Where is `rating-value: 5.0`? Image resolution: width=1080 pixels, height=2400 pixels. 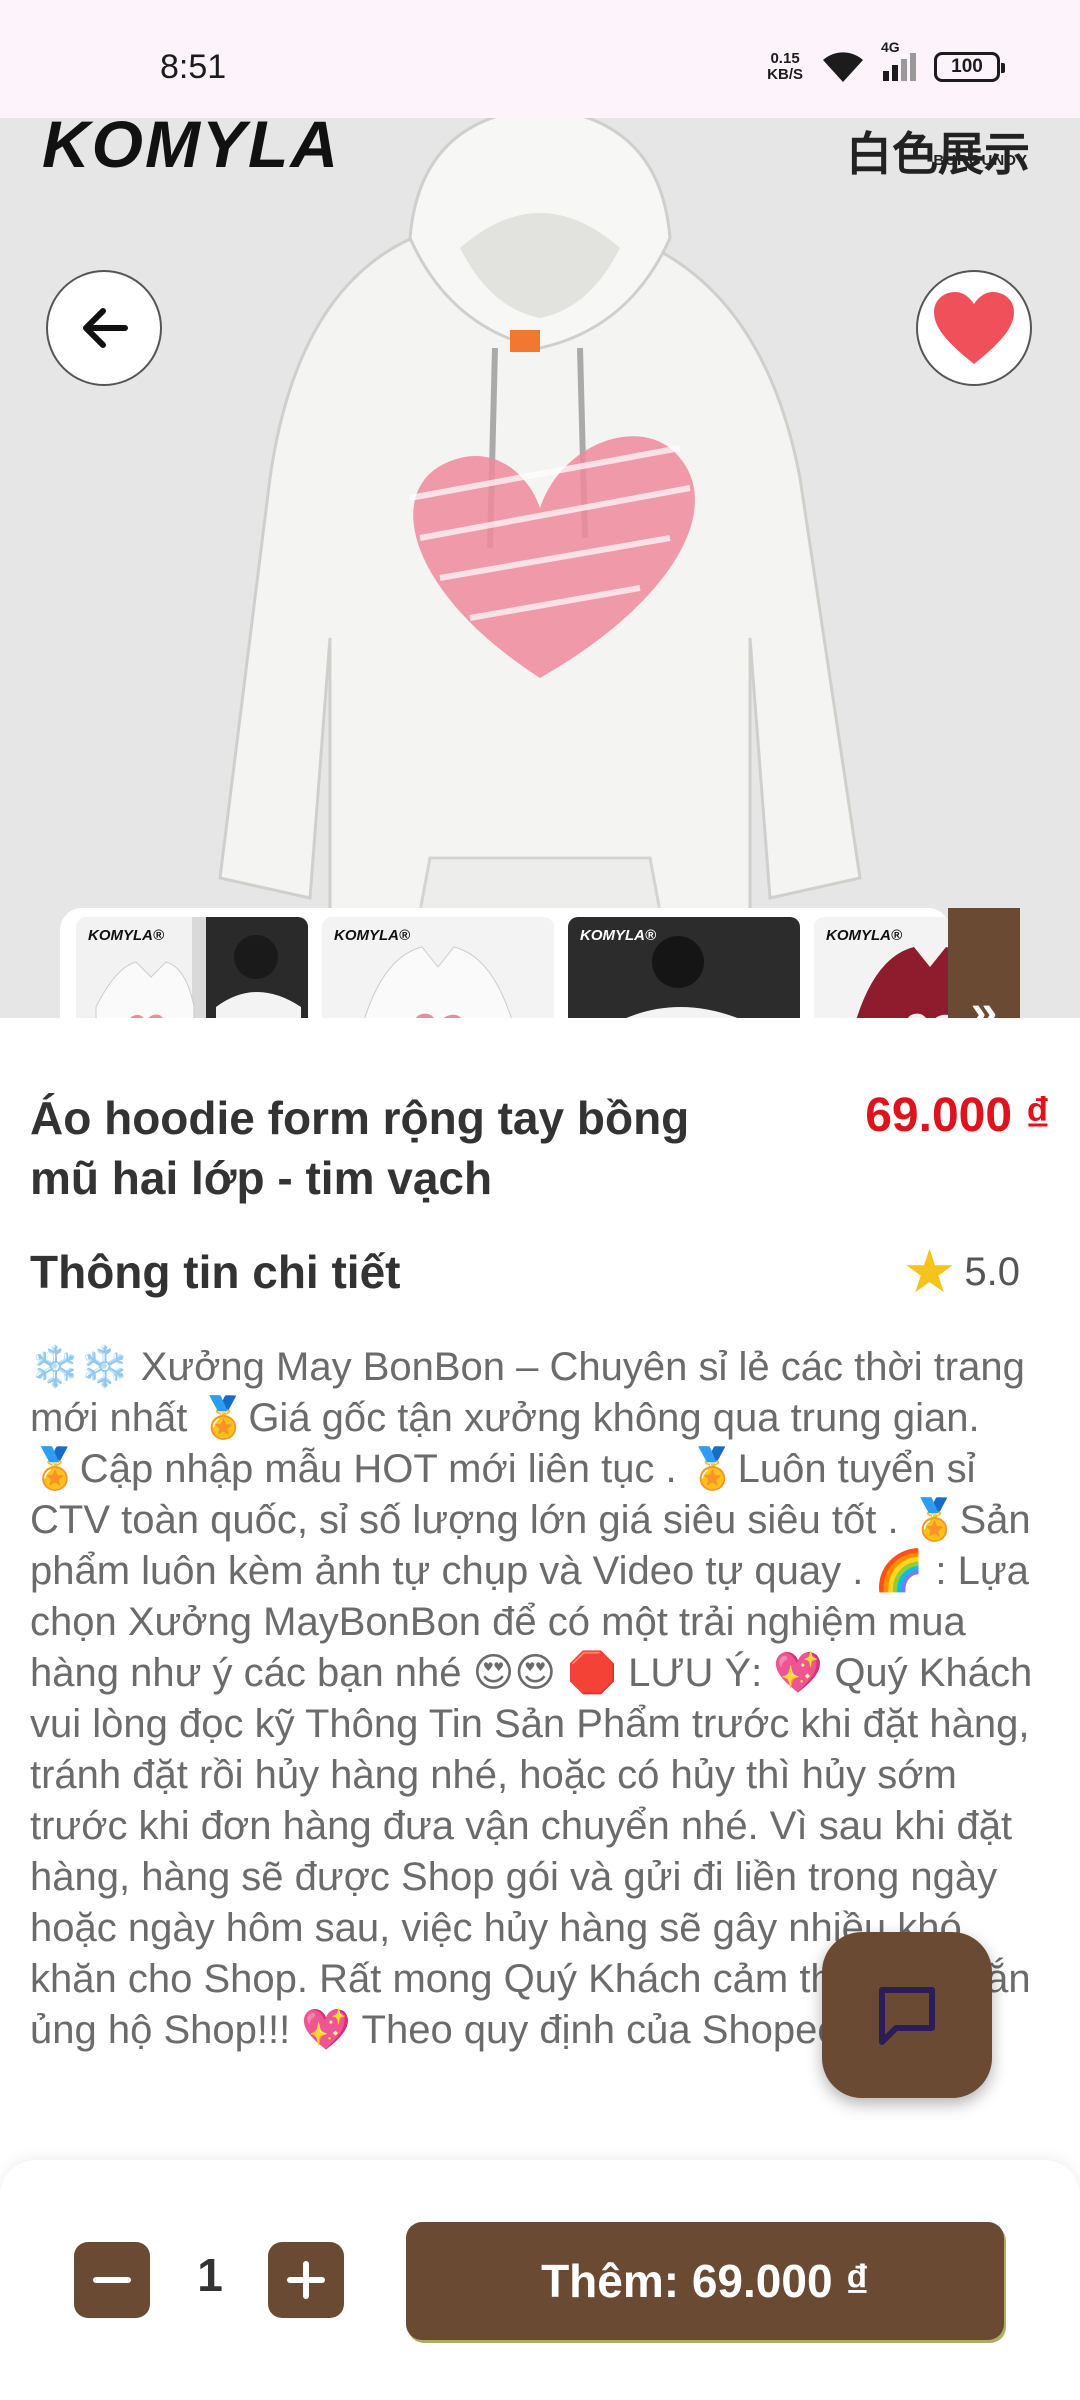 rating-value: 5.0 is located at coordinates (992, 1271).